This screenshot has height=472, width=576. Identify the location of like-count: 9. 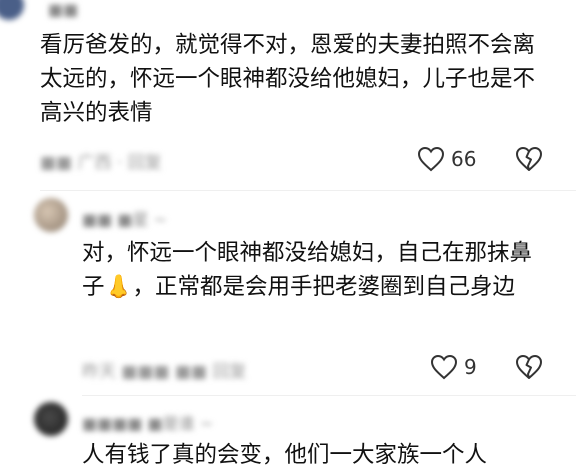
(470, 367).